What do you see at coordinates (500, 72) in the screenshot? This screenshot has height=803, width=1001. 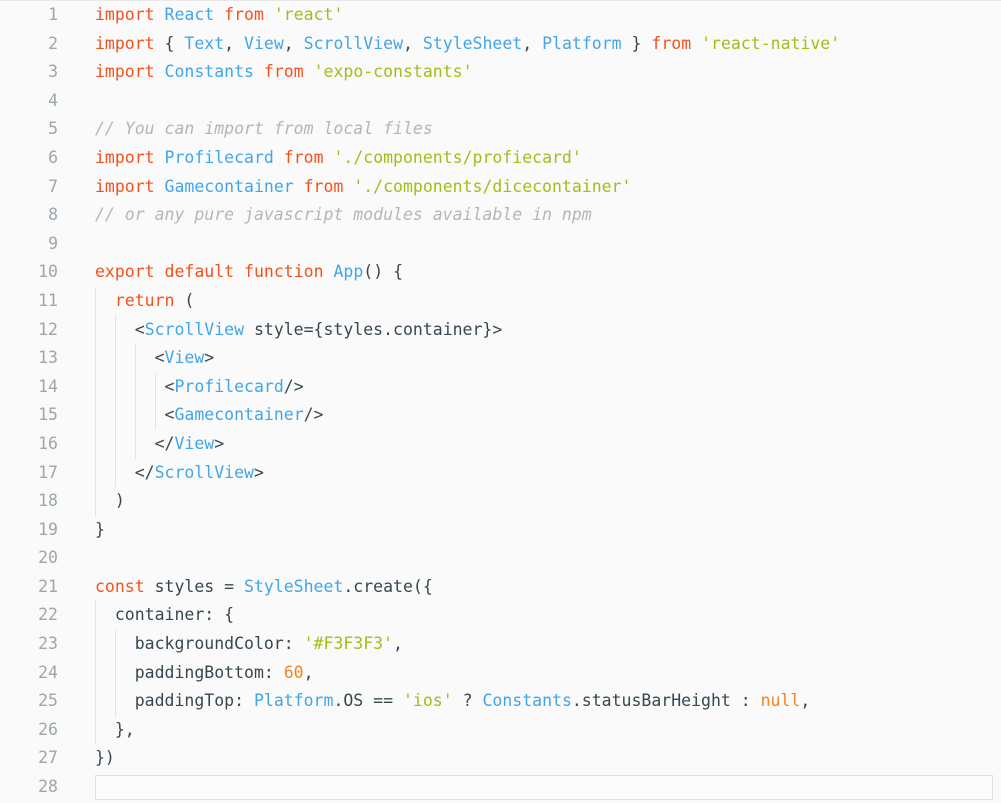 I see `code-line: 3 import Constants from 'expo-constants'` at bounding box center [500, 72].